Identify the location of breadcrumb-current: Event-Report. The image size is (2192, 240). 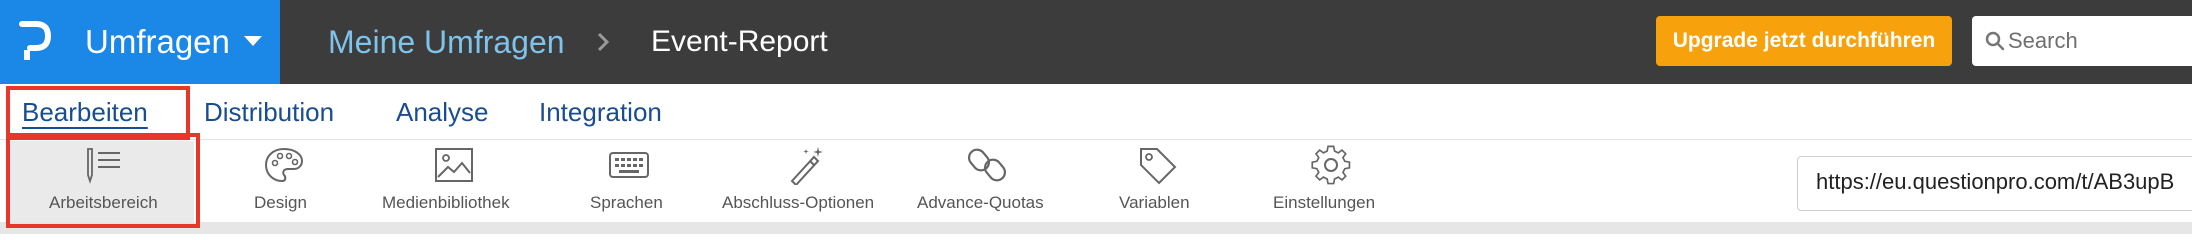
(739, 41).